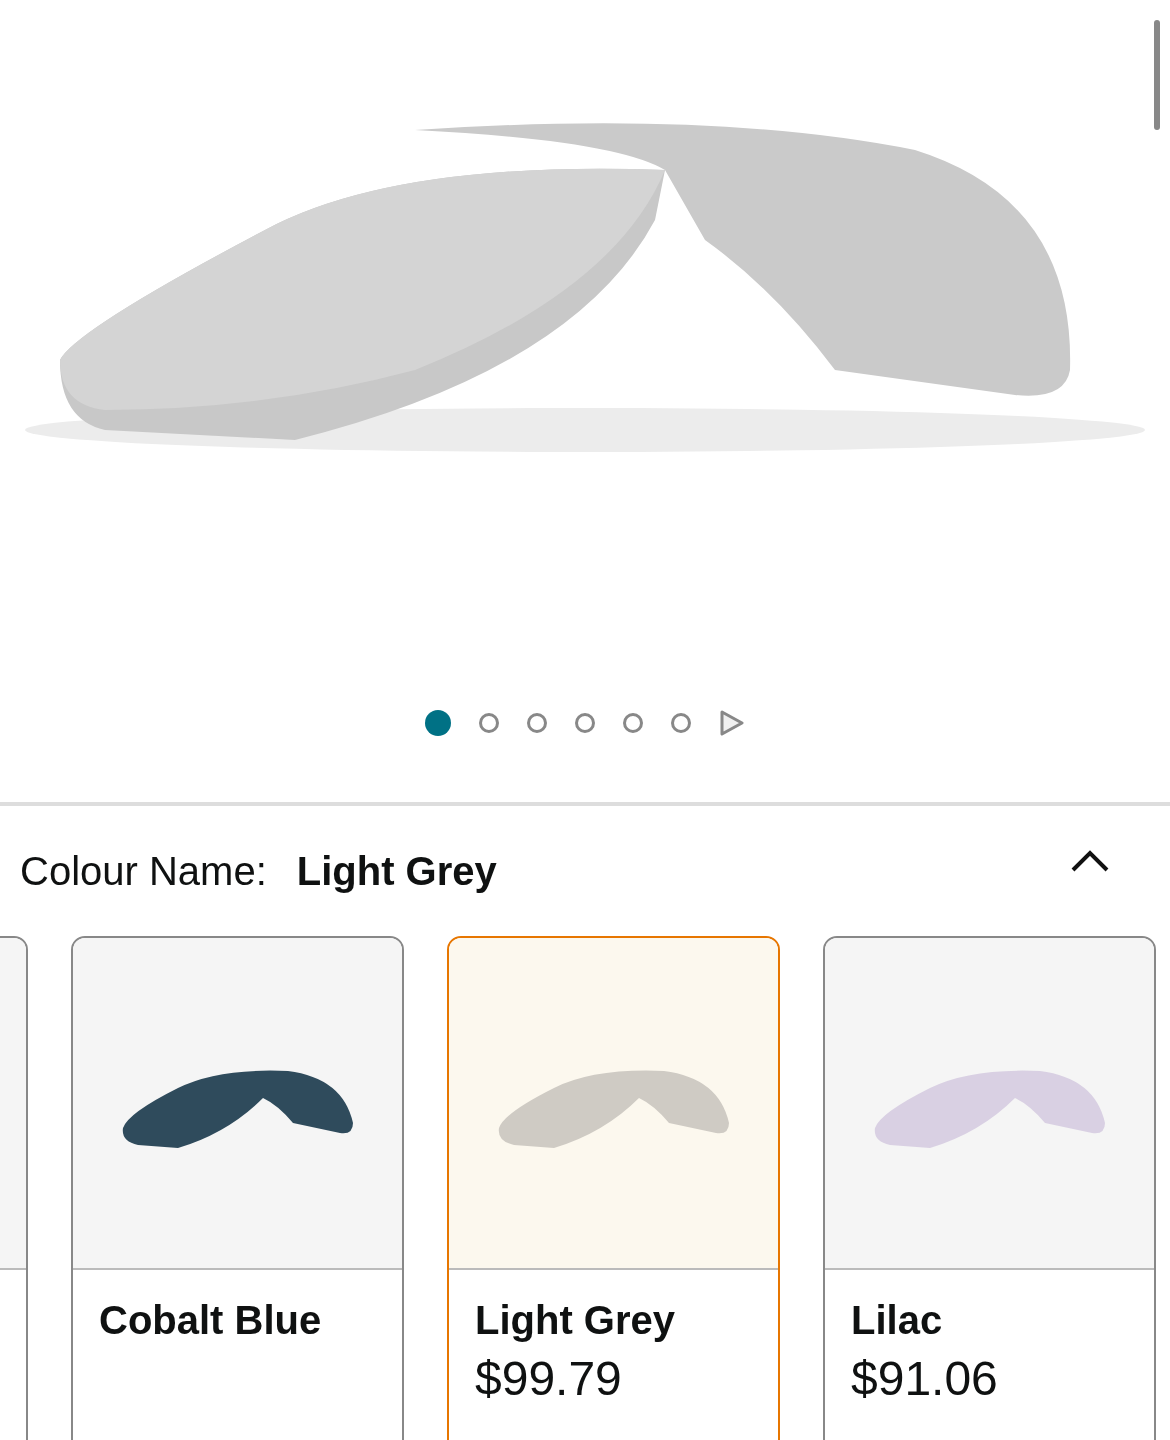 The height and width of the screenshot is (1440, 1170). Describe the element at coordinates (732, 723) in the screenshot. I see `play-triangle-icon` at that location.